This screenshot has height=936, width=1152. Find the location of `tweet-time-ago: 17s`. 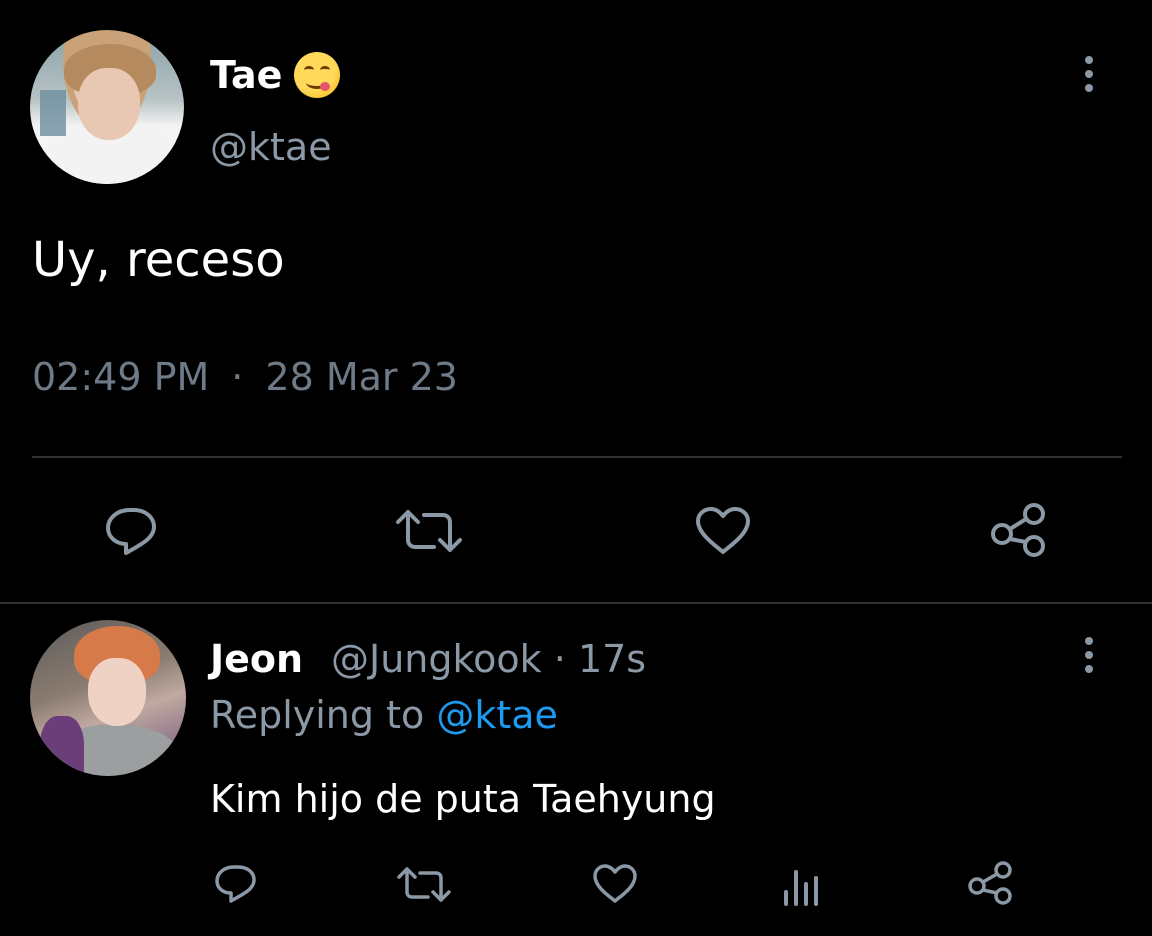

tweet-time-ago: 17s is located at coordinates (612, 659).